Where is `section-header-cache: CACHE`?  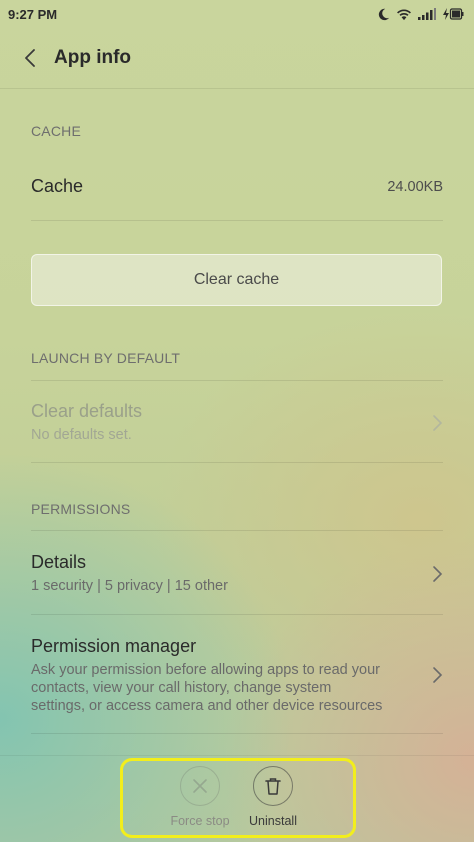
section-header-cache: CACHE is located at coordinates (56, 131).